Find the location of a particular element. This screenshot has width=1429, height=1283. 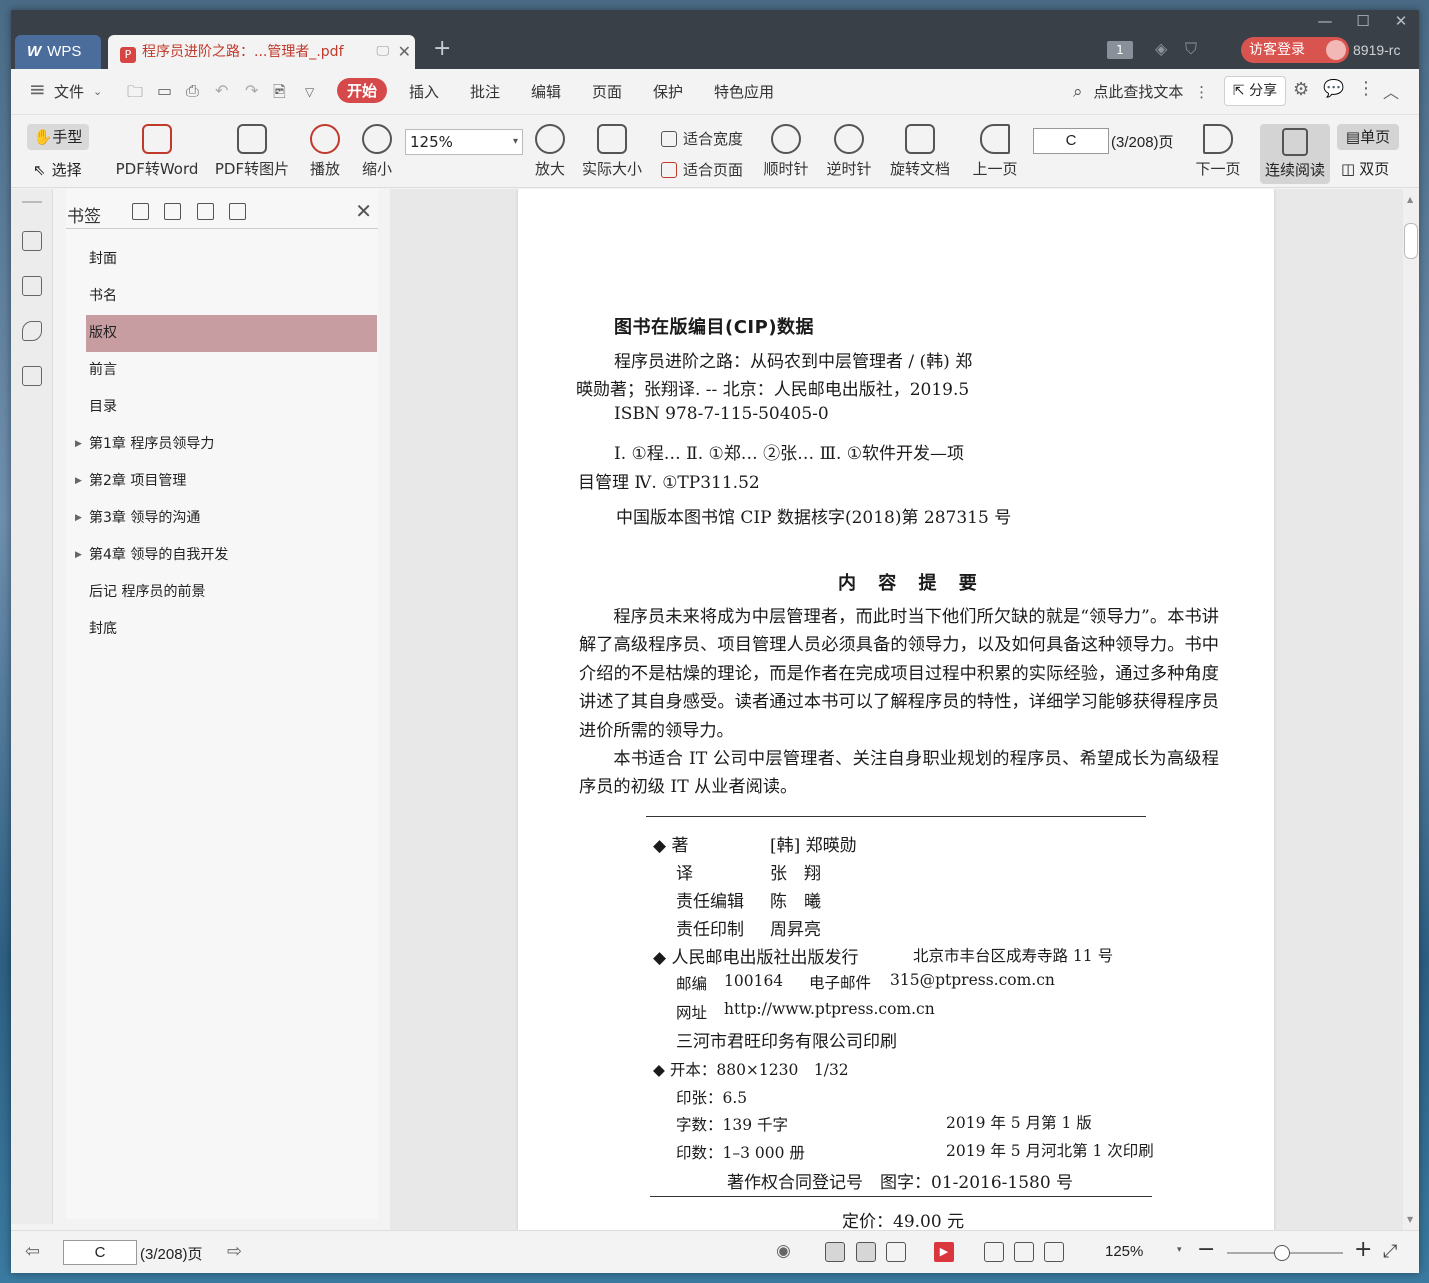

bookmark-item: 封底 is located at coordinates (222, 629).